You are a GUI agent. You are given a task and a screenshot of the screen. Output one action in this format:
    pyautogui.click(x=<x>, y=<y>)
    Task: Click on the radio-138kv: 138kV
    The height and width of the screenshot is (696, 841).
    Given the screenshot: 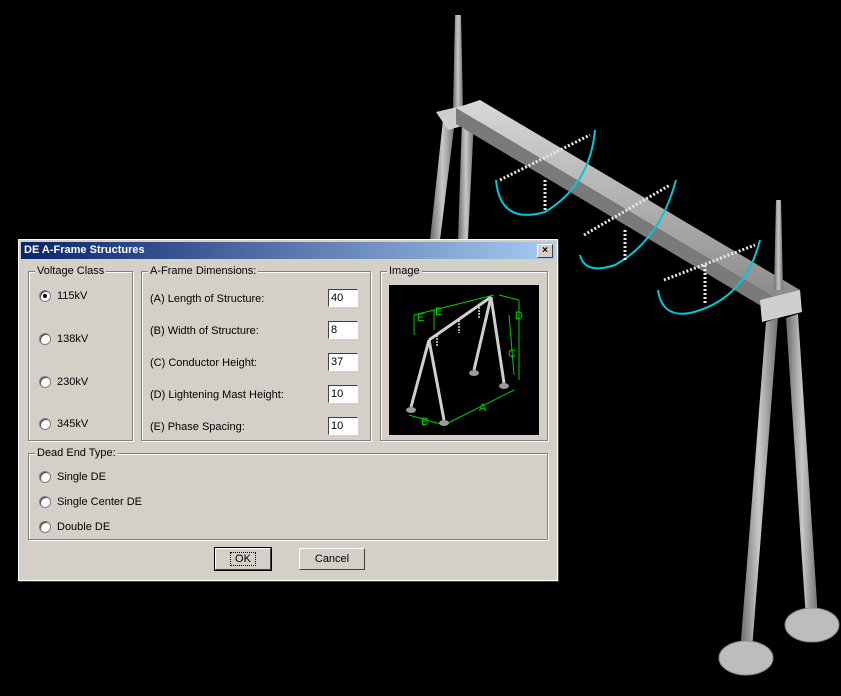 What is the action you would take?
    pyautogui.click(x=63, y=339)
    